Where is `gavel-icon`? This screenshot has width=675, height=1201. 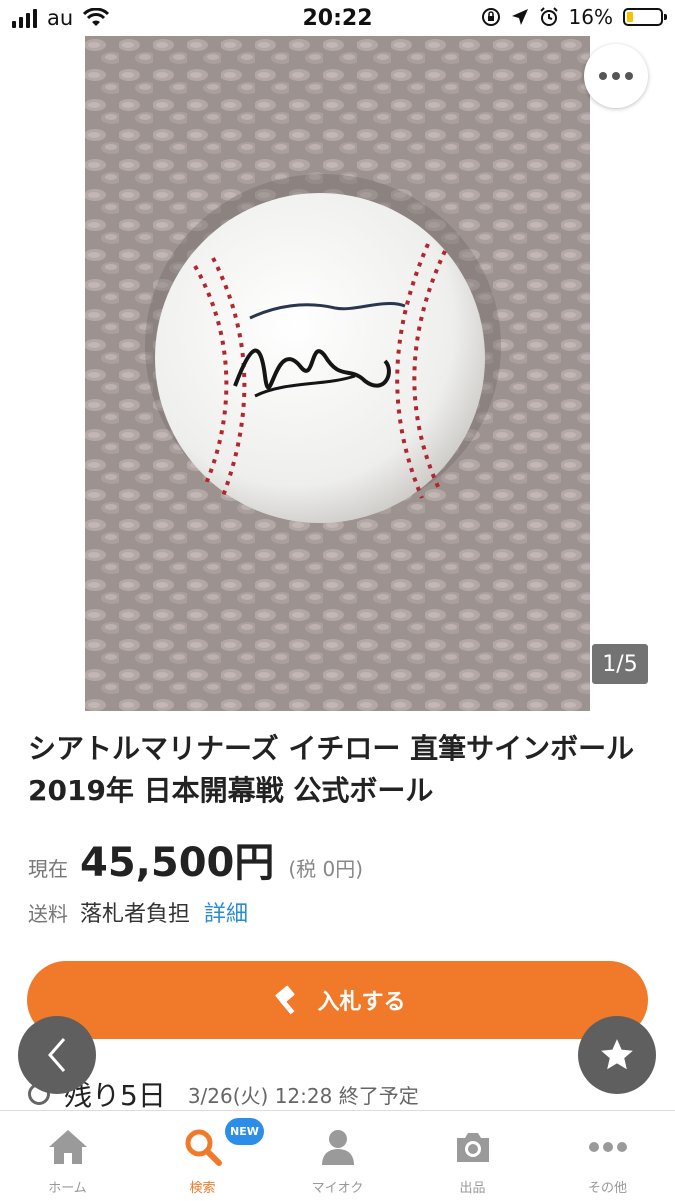 gavel-icon is located at coordinates (285, 1000).